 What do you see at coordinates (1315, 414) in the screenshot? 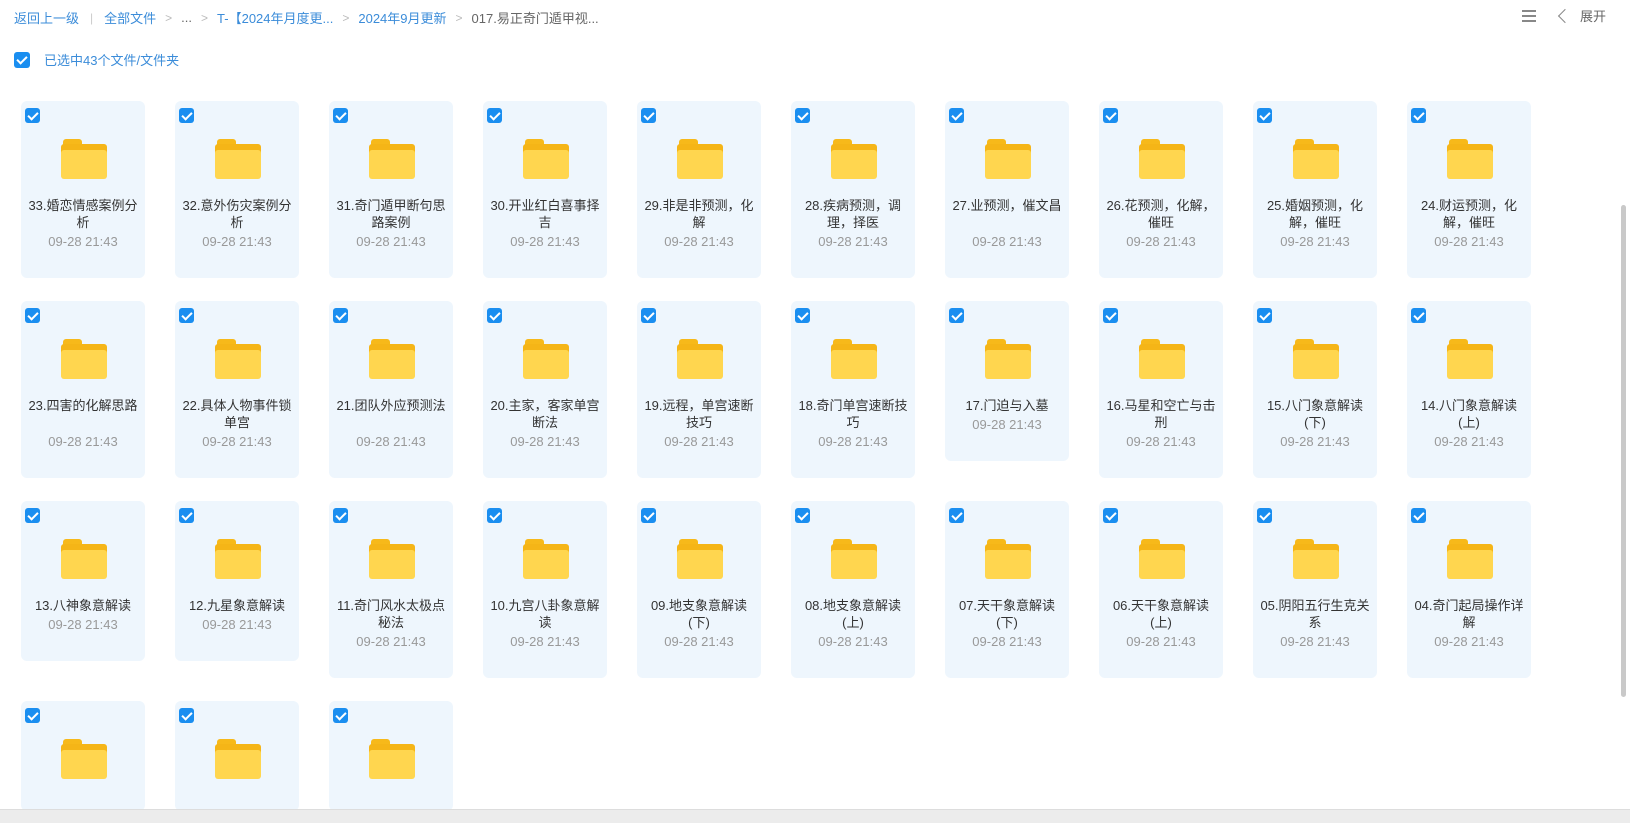
I see `folder-name: 15.八门象意解读(下)` at bounding box center [1315, 414].